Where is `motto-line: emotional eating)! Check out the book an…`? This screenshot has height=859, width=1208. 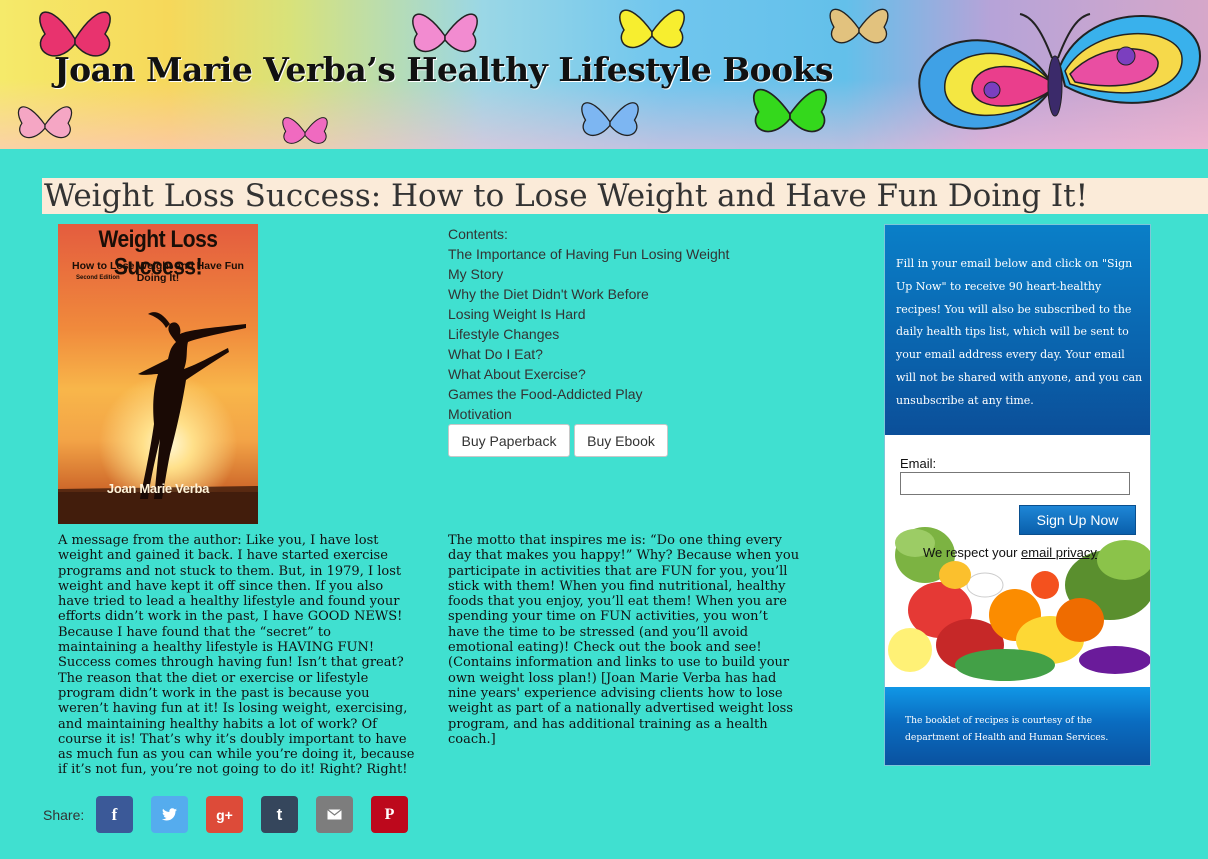 motto-line: emotional eating)! Check out the book an… is located at coordinates (605, 648).